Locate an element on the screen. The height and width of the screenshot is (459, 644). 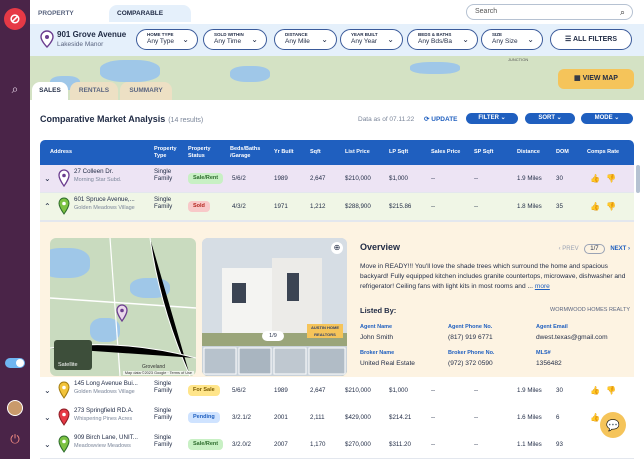
row-list-price: $429,000 is located at coordinates (358, 417).